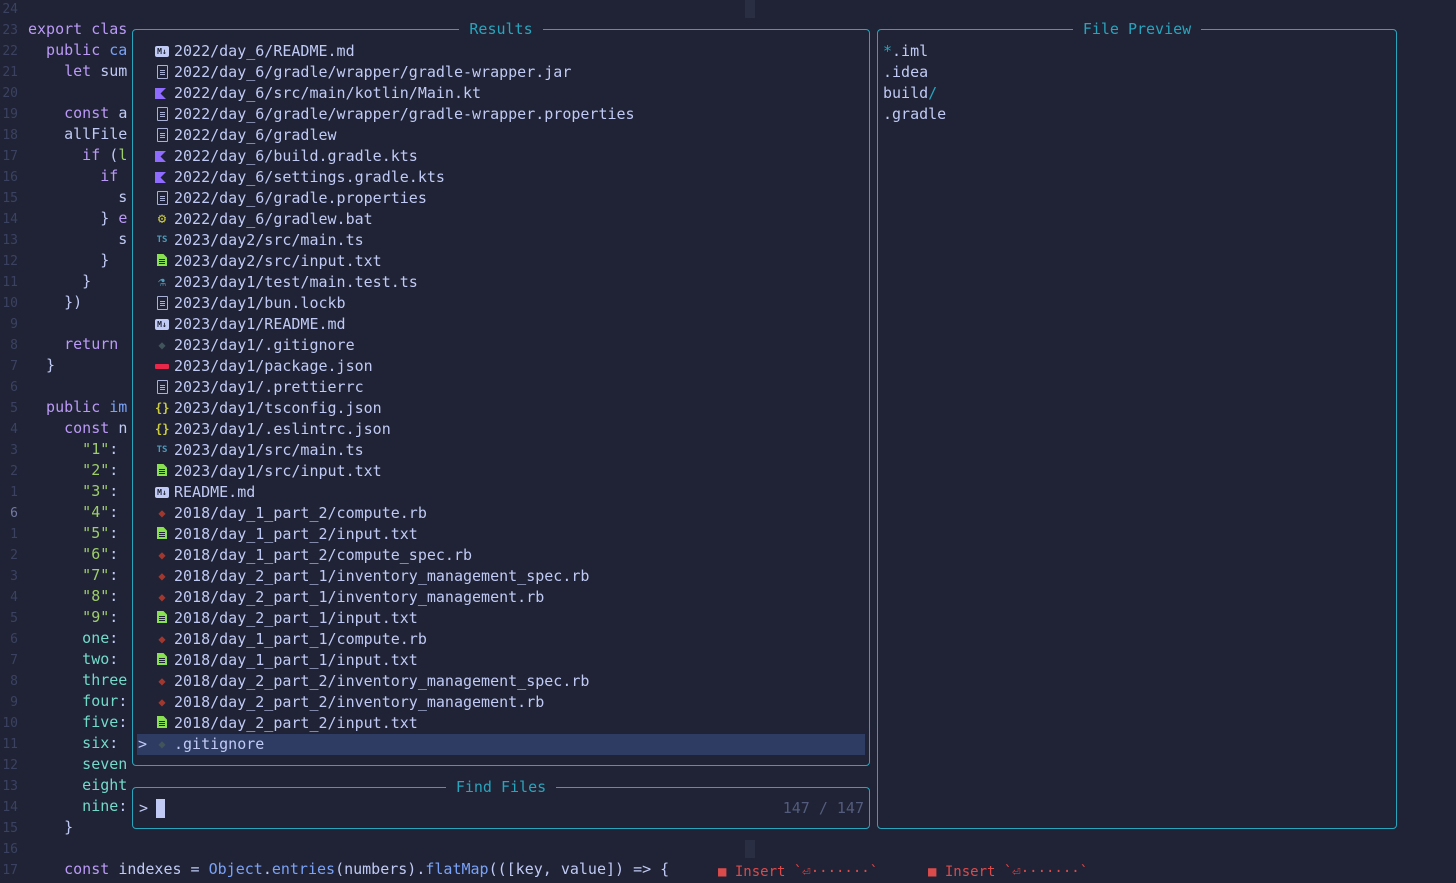 Image resolution: width=1456 pixels, height=883 pixels. Describe the element at coordinates (750, 9) in the screenshot. I see `window-separator-top` at that location.